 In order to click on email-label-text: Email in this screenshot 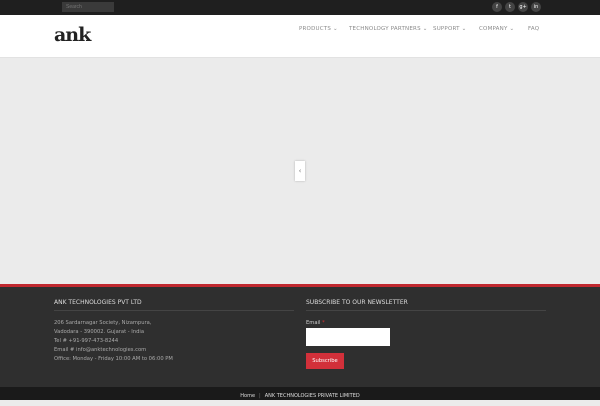, I will do `click(313, 323)`.